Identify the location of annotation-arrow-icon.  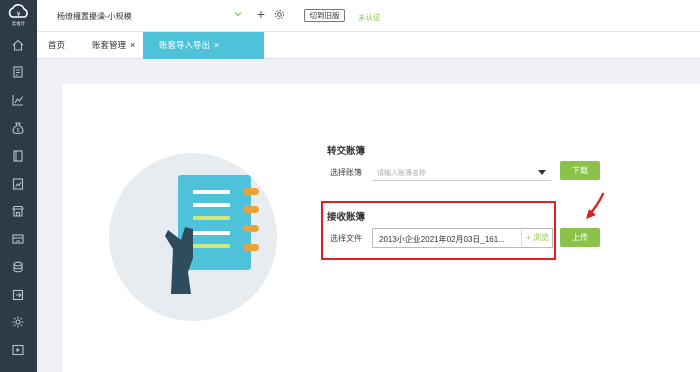
(595, 205).